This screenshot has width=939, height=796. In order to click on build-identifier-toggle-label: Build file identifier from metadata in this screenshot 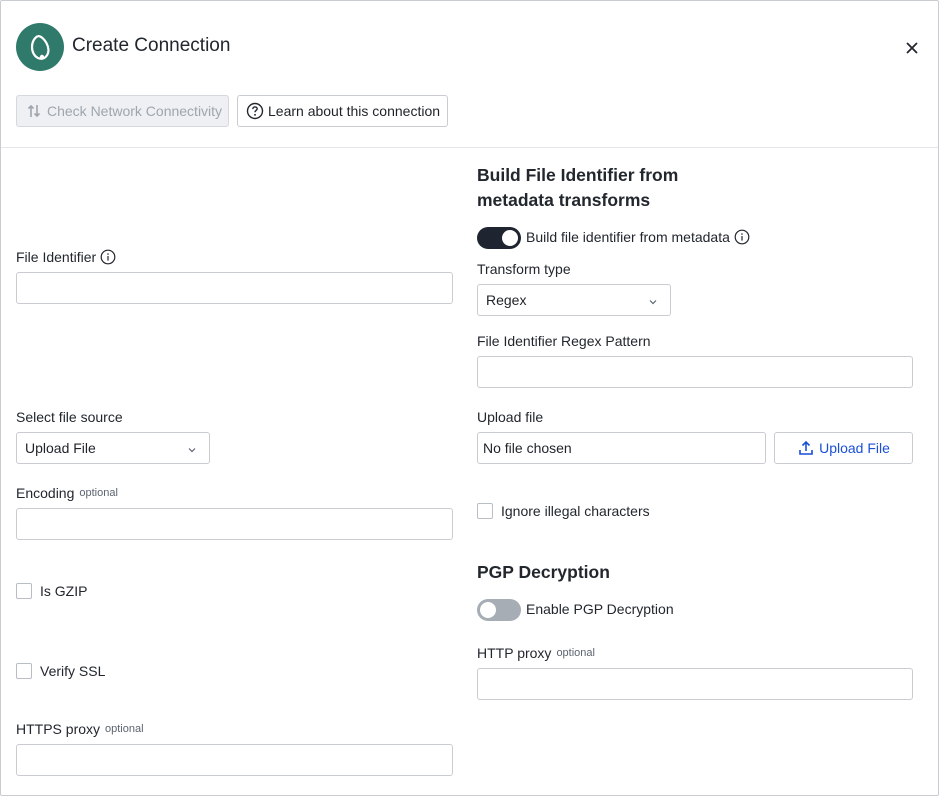, I will do `click(638, 237)`.